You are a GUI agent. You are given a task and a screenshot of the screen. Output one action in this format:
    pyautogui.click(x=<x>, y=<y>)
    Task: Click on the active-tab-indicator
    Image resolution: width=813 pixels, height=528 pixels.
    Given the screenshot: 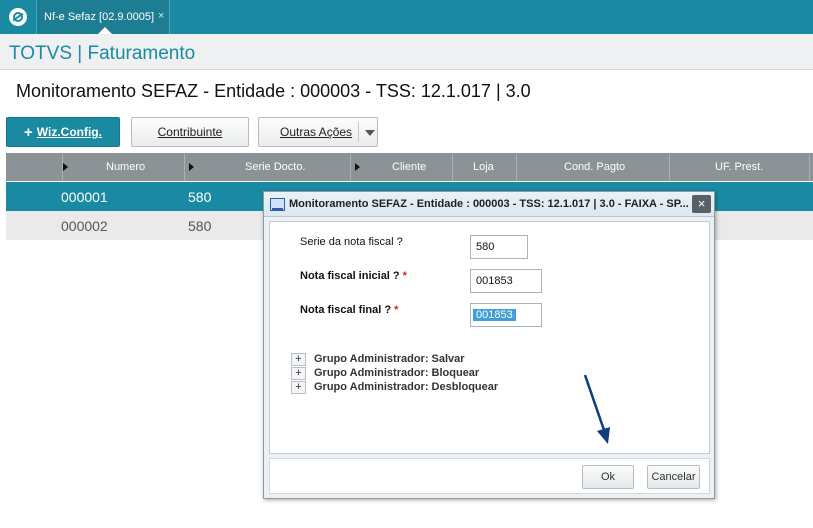 What is the action you would take?
    pyautogui.click(x=105, y=30)
    